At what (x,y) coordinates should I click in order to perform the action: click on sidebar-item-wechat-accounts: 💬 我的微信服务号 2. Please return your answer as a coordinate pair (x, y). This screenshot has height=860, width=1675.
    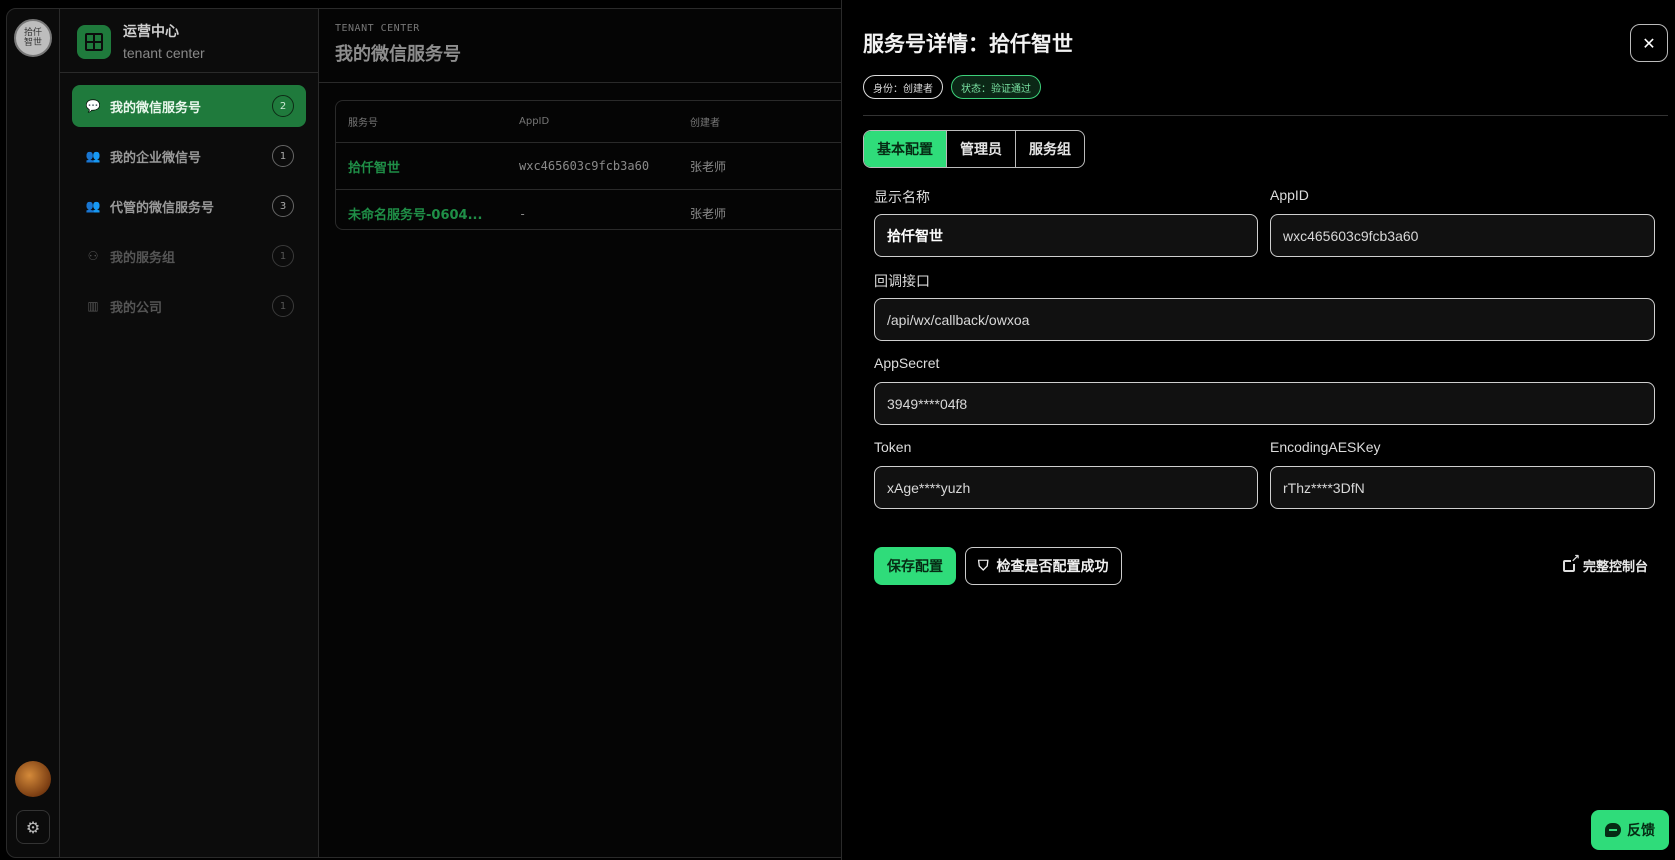
    Looking at the image, I should click on (189, 106).